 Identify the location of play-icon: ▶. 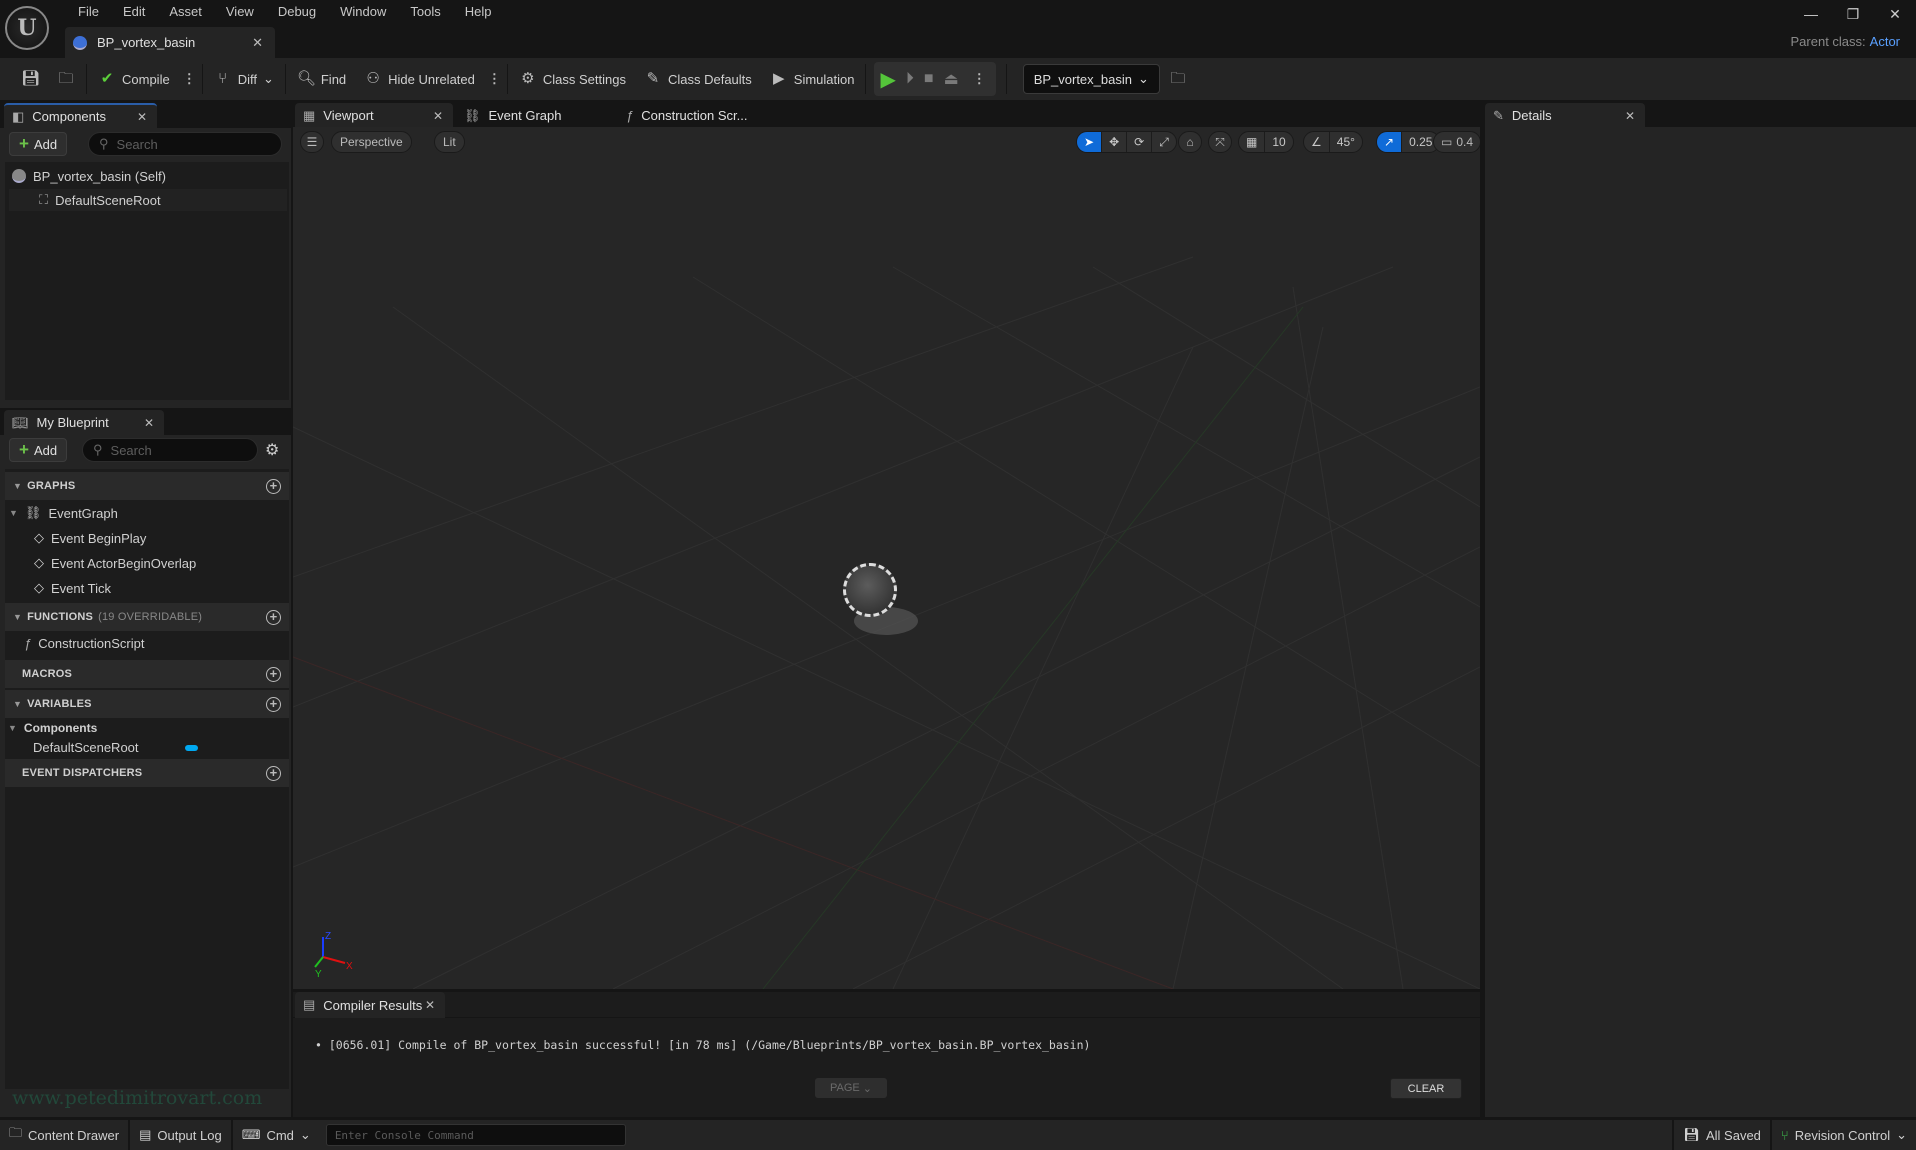
(887, 79).